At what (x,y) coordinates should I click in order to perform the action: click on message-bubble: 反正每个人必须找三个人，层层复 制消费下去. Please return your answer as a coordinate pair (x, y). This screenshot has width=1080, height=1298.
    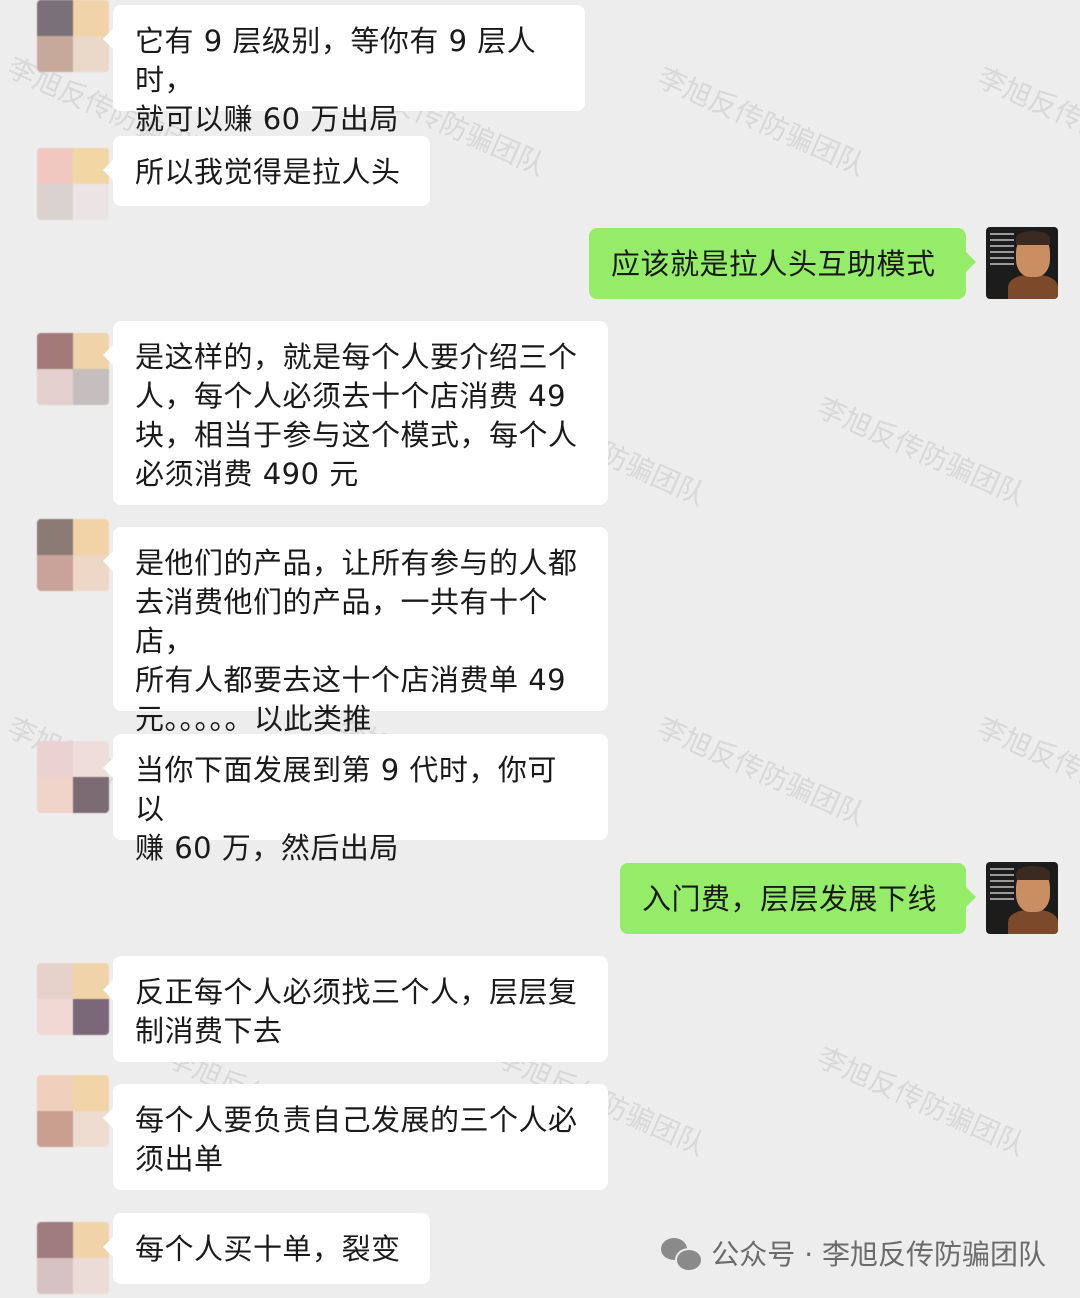
    Looking at the image, I should click on (355, 1009).